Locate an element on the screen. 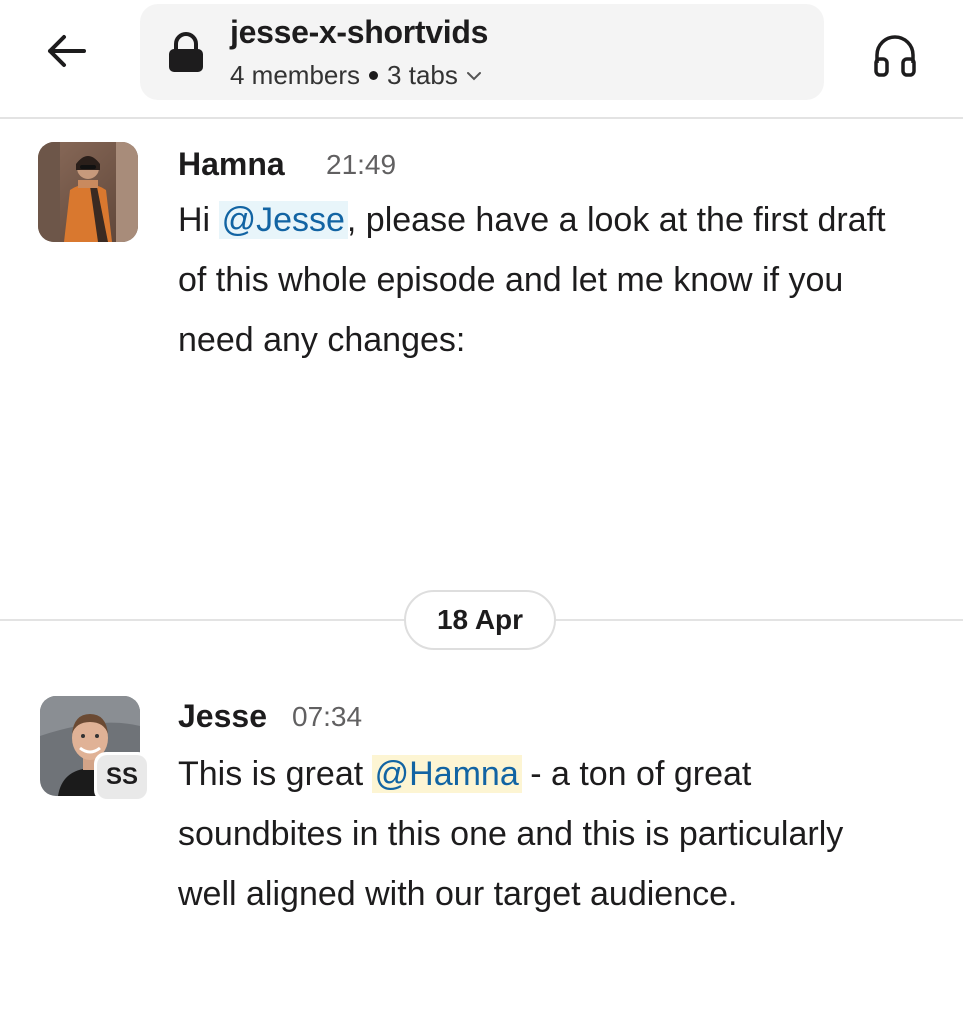 The height and width of the screenshot is (1024, 963). huddle-button is located at coordinates (895, 55).